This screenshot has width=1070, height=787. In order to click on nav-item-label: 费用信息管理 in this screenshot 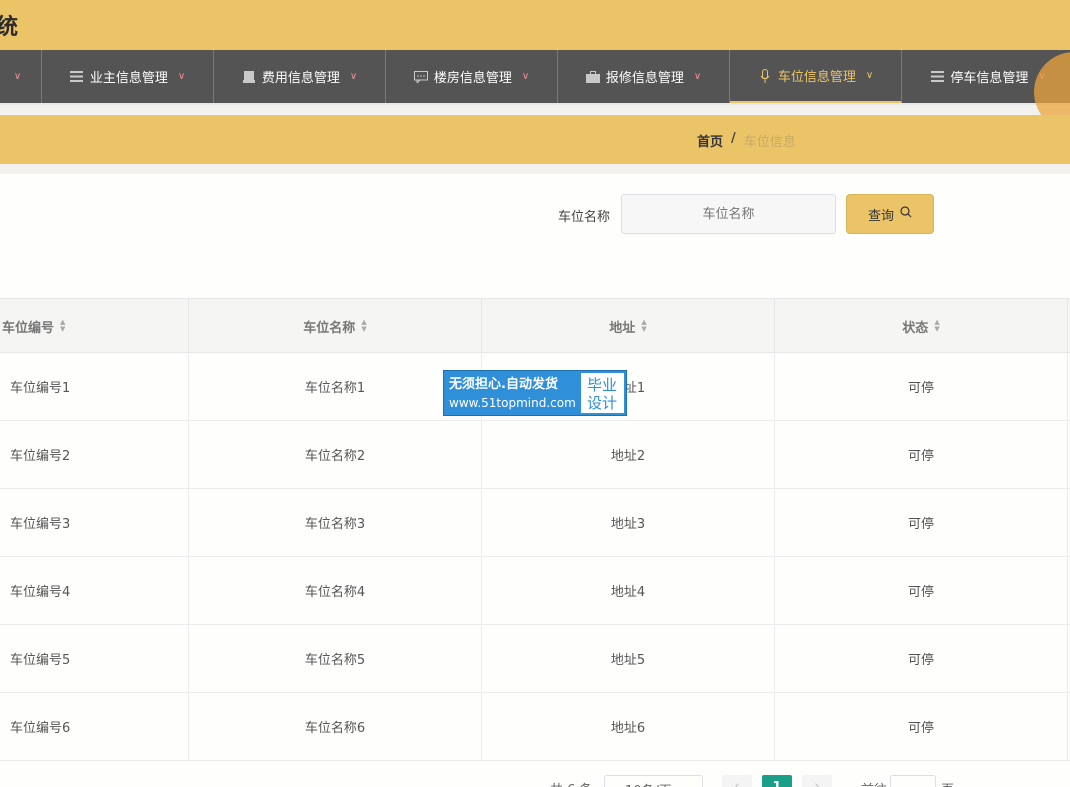, I will do `click(300, 78)`.